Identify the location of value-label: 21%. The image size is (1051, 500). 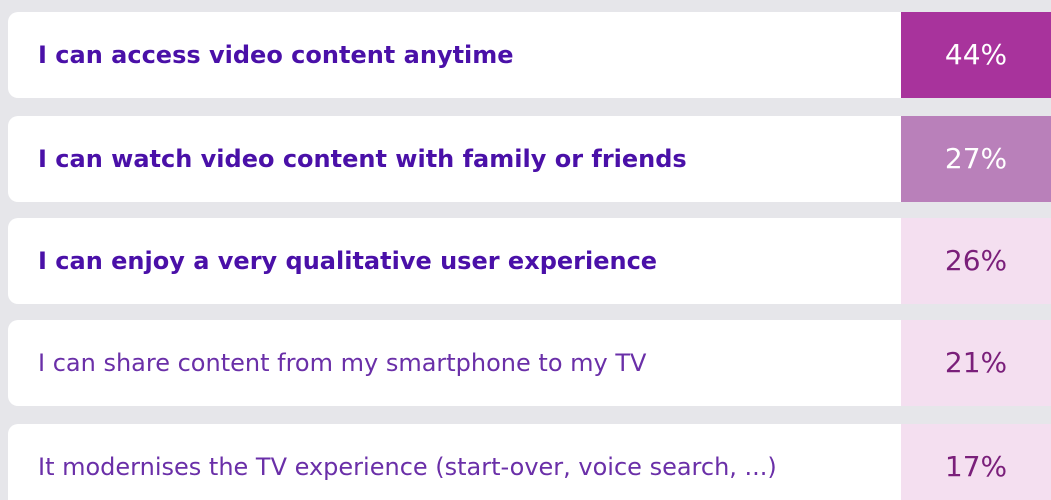
(976, 362).